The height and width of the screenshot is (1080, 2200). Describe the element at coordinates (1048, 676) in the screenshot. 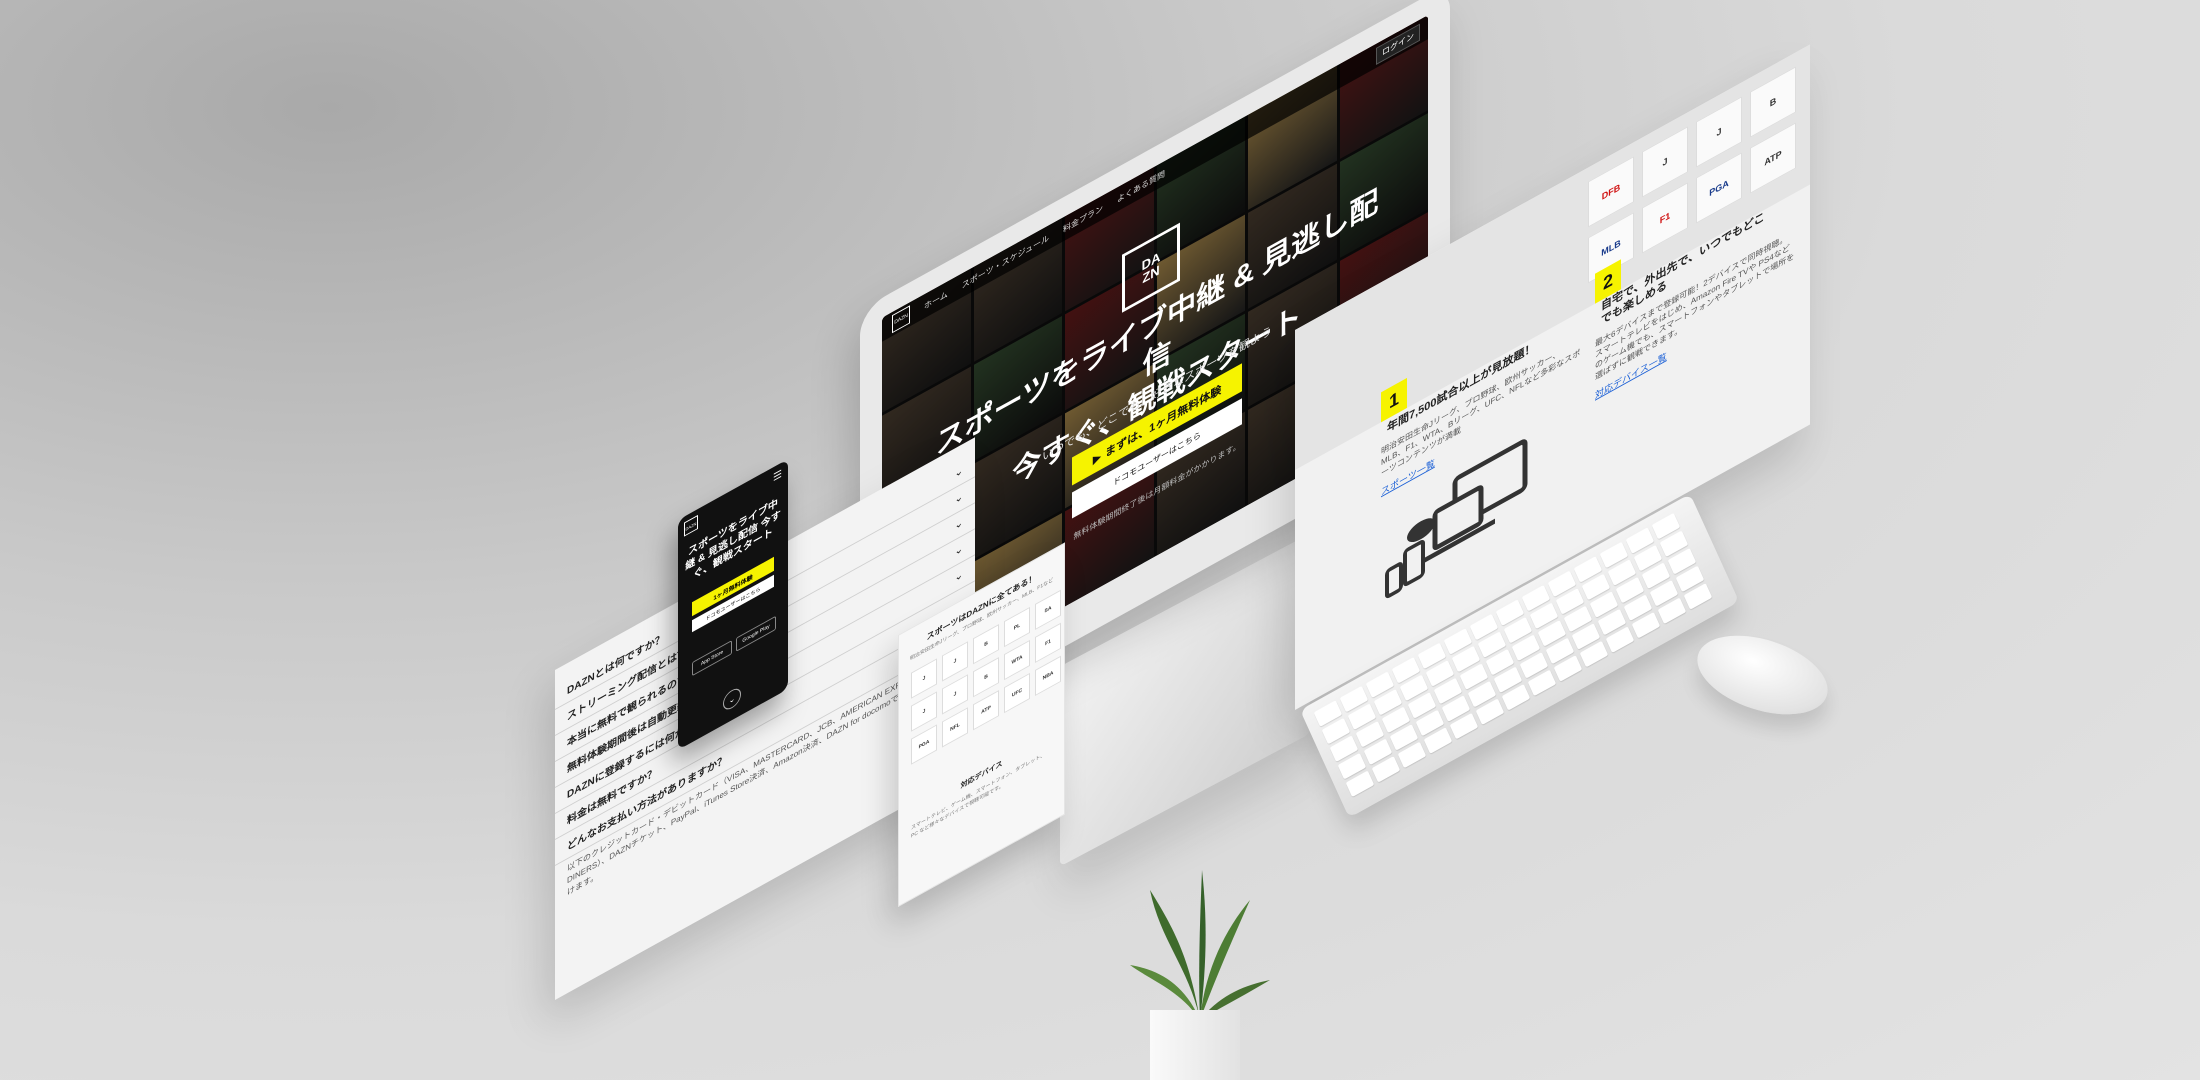

I see `league-logo: NBA` at that location.